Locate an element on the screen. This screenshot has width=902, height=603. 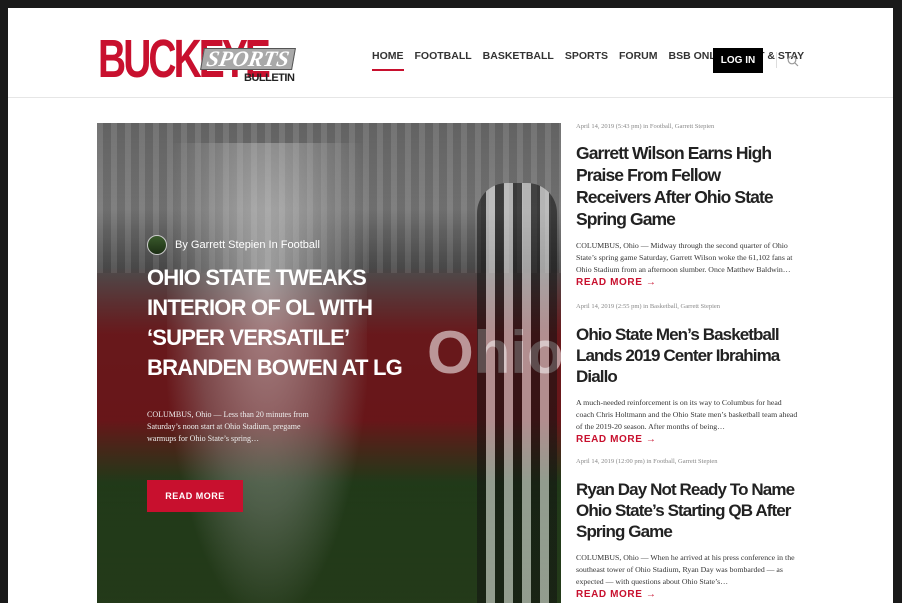
login-button: LOG IN is located at coordinates (738, 60).